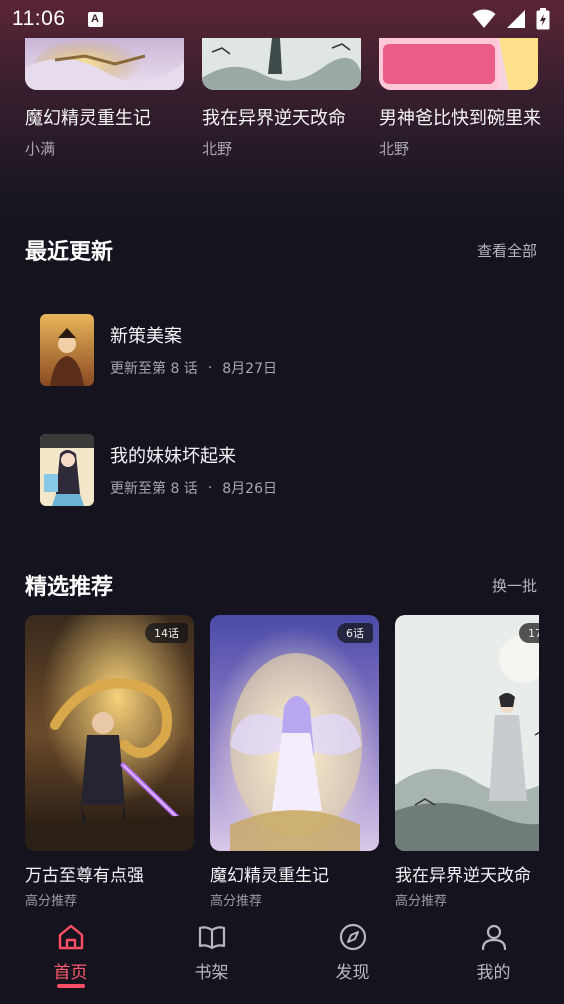 The image size is (564, 1004). I want to click on recommended-header: 精选推荐 换一批, so click(281, 585).